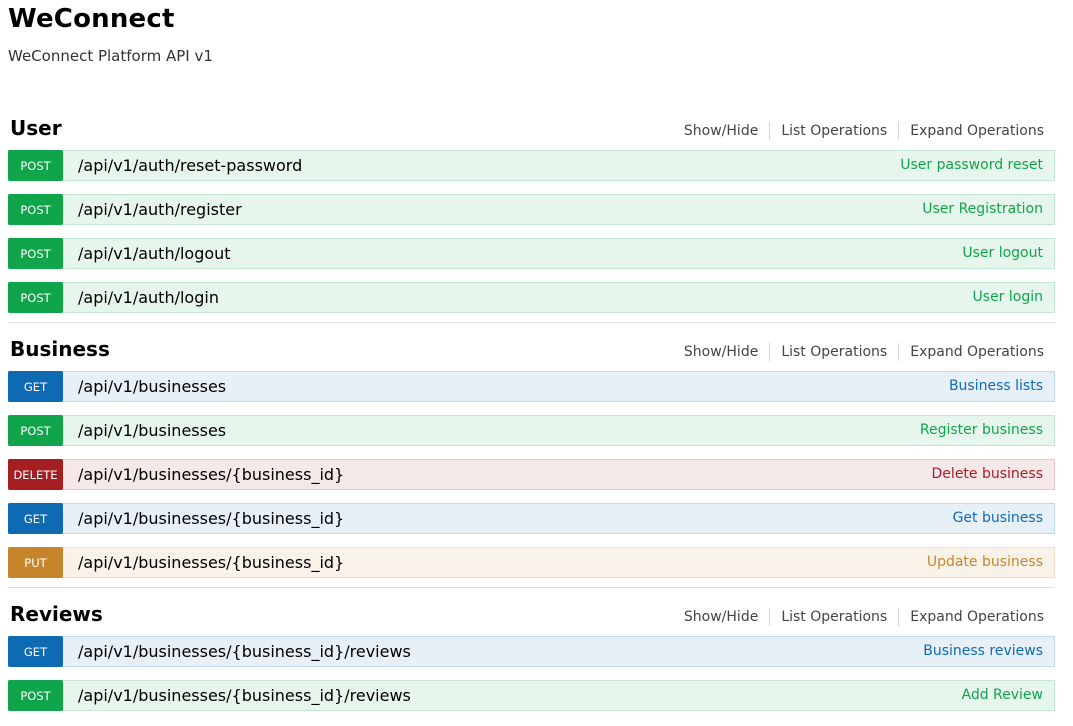  Describe the element at coordinates (154, 253) in the screenshot. I see `operation-path: /api/v1/auth/logout` at that location.